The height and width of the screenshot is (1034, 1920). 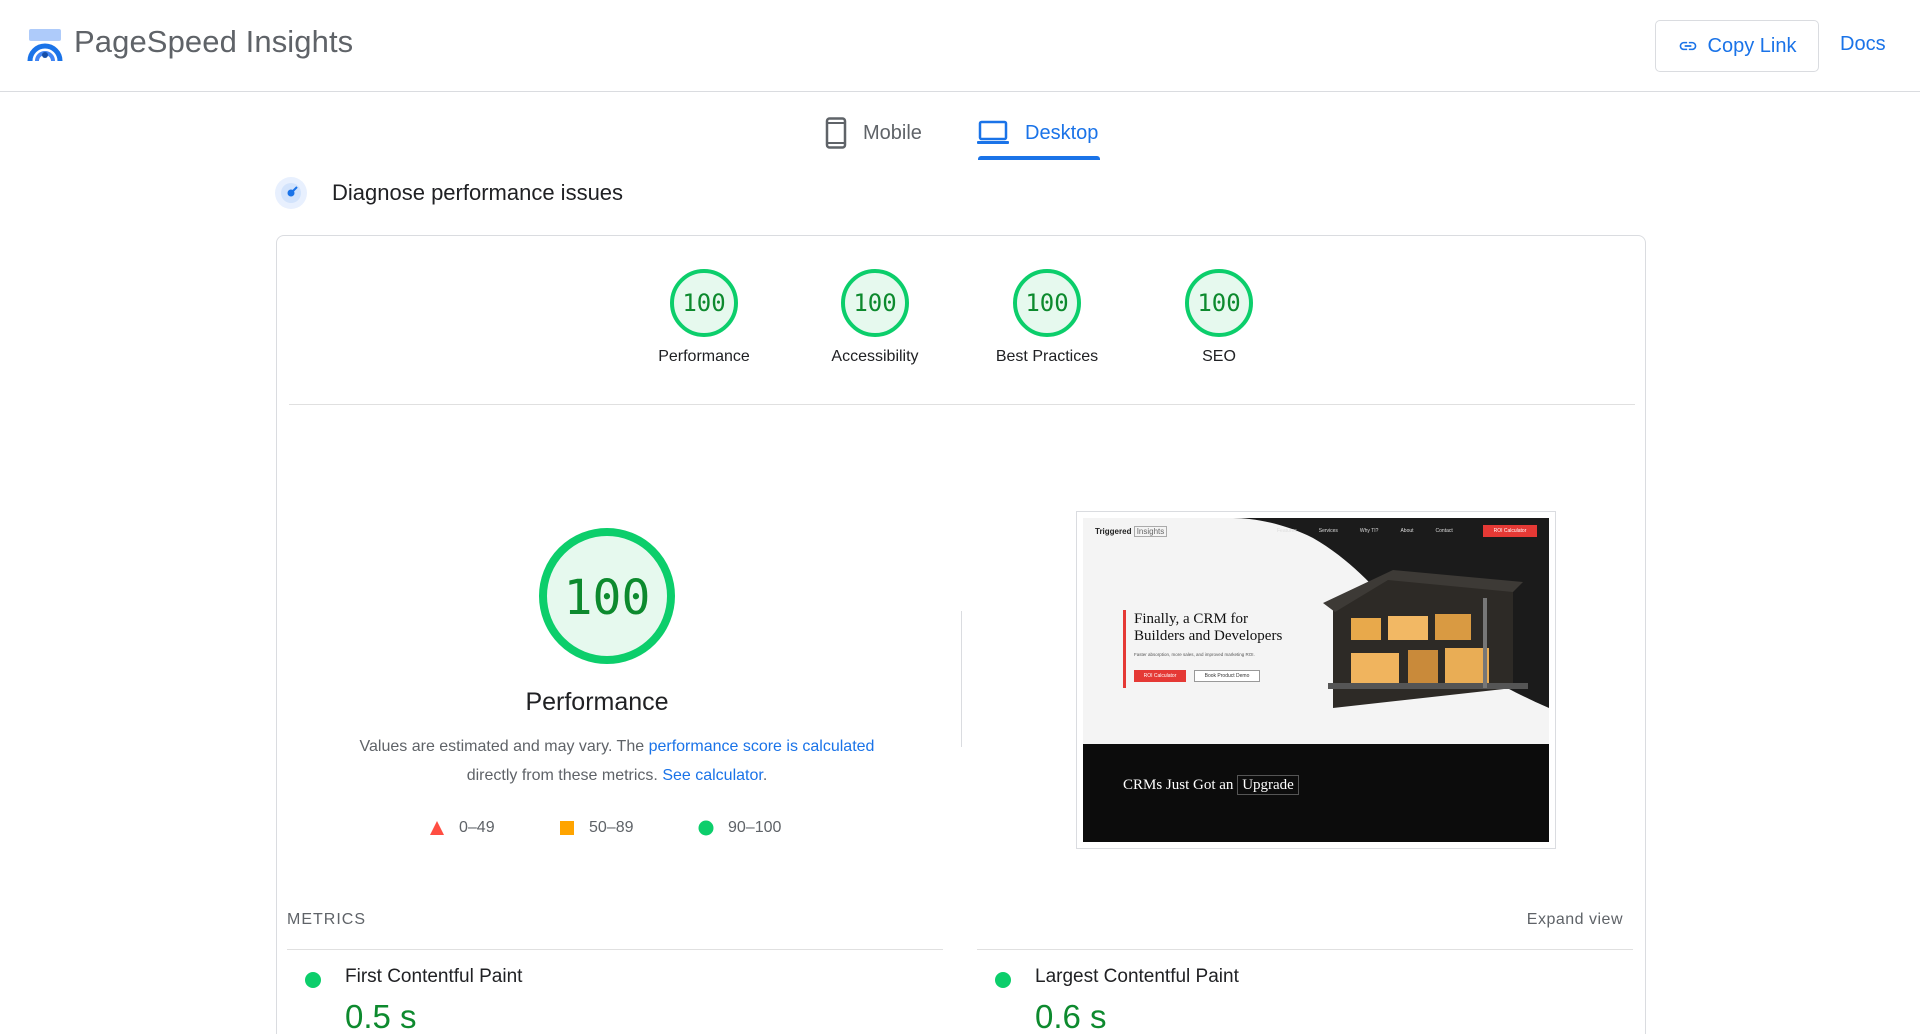 What do you see at coordinates (960, 46) in the screenshot?
I see `header: PageSpeed Insights Copy Link Docs` at bounding box center [960, 46].